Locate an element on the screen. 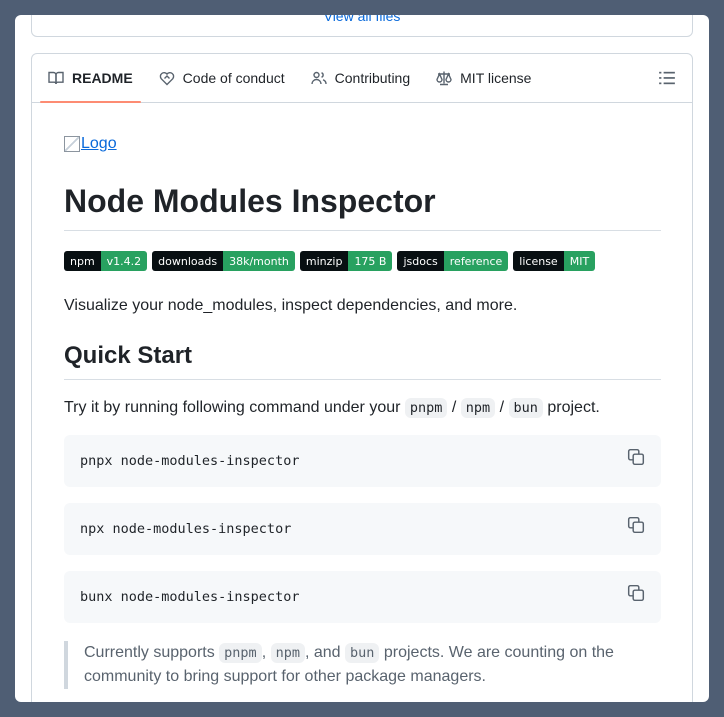  license-badge: license MIT is located at coordinates (554, 261).